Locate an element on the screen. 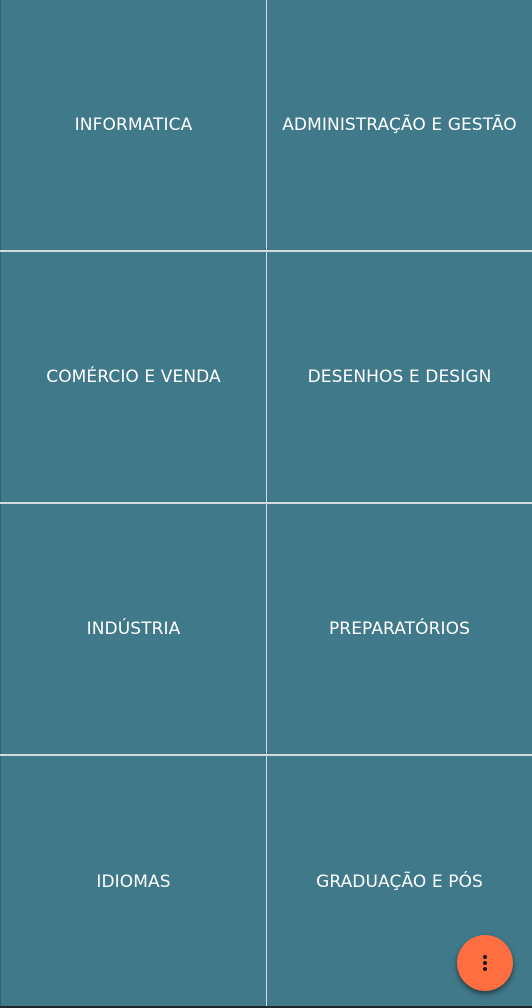 The image size is (532, 1008). category-tile-industria: INDÚSTRIA is located at coordinates (133, 629).